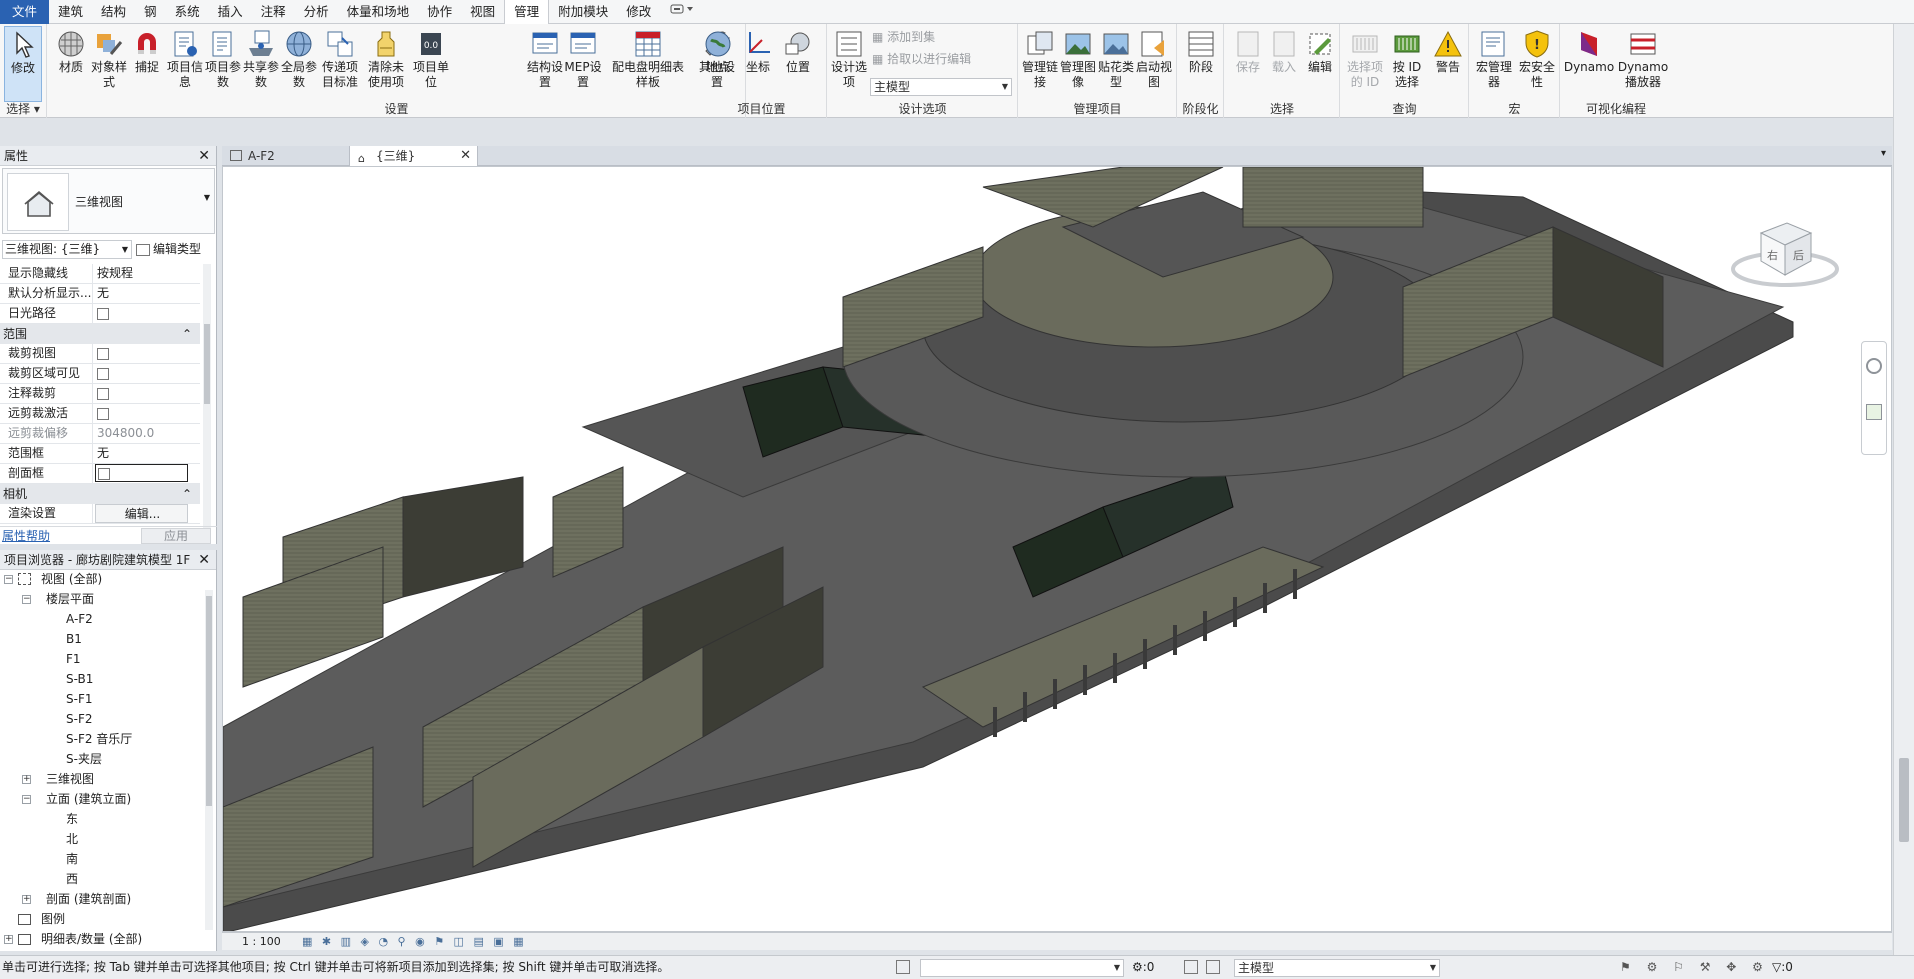 The width and height of the screenshot is (1914, 979). I want to click on far-clip-checkbox, so click(103, 414).